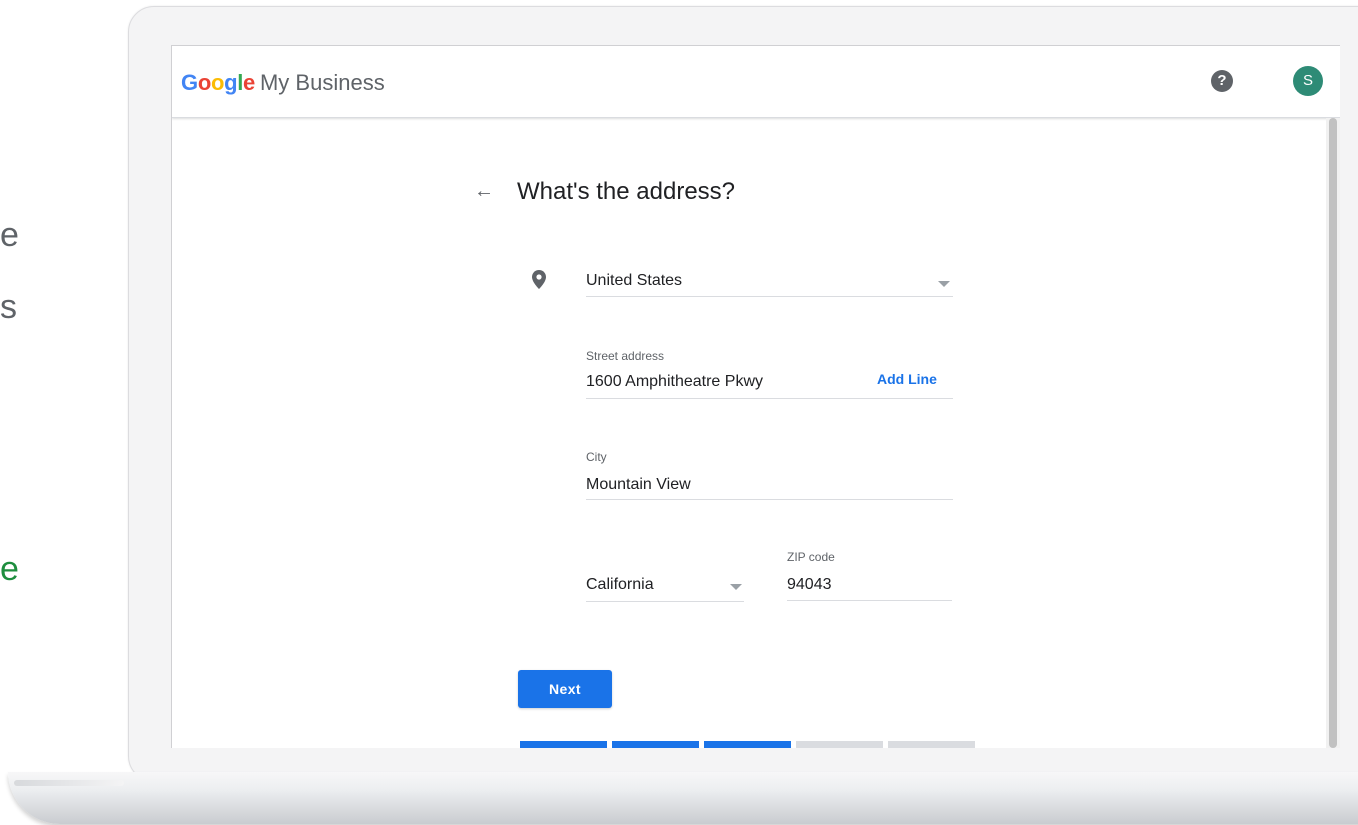  I want to click on laptop-base-notch, so click(69, 783).